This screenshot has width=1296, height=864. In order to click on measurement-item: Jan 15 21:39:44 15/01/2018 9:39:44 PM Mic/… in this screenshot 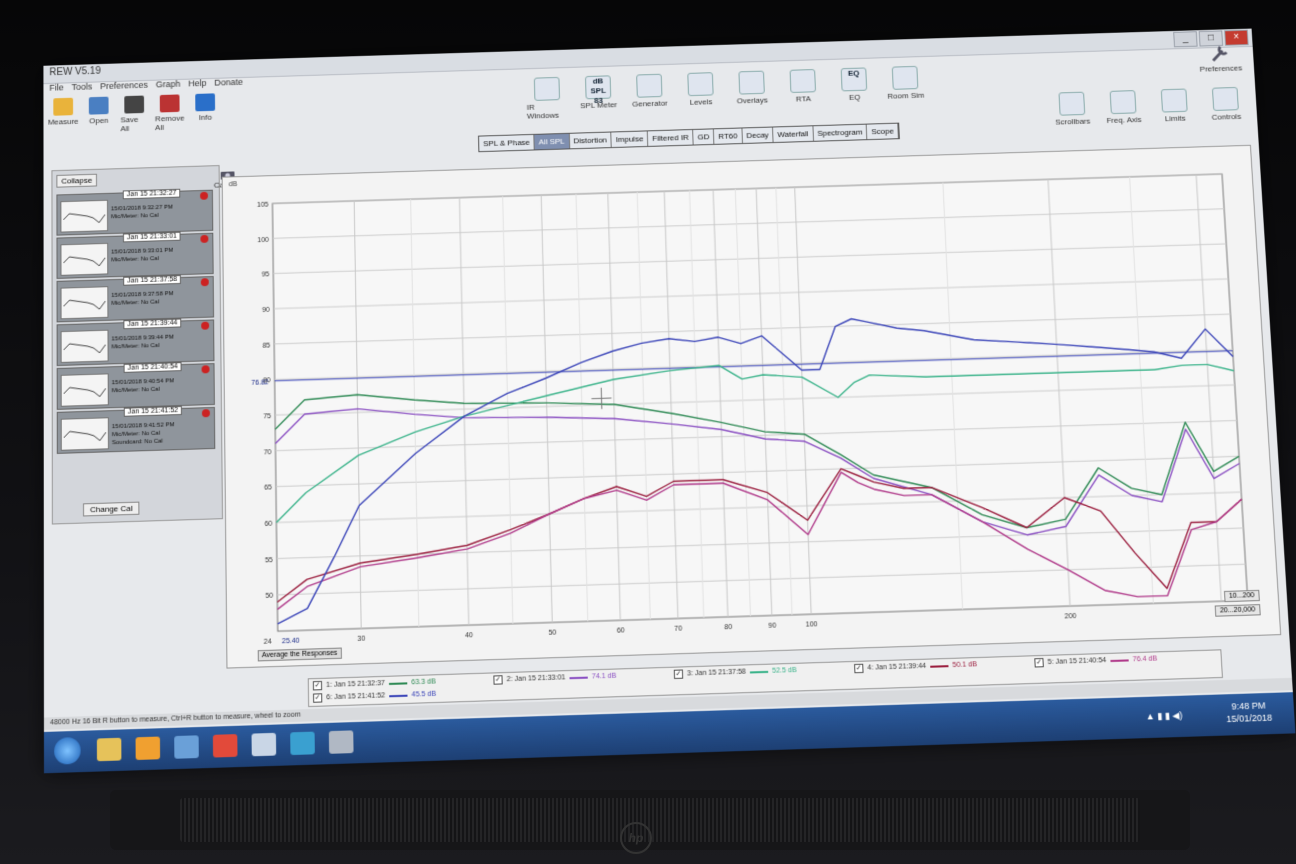, I will do `click(136, 342)`.